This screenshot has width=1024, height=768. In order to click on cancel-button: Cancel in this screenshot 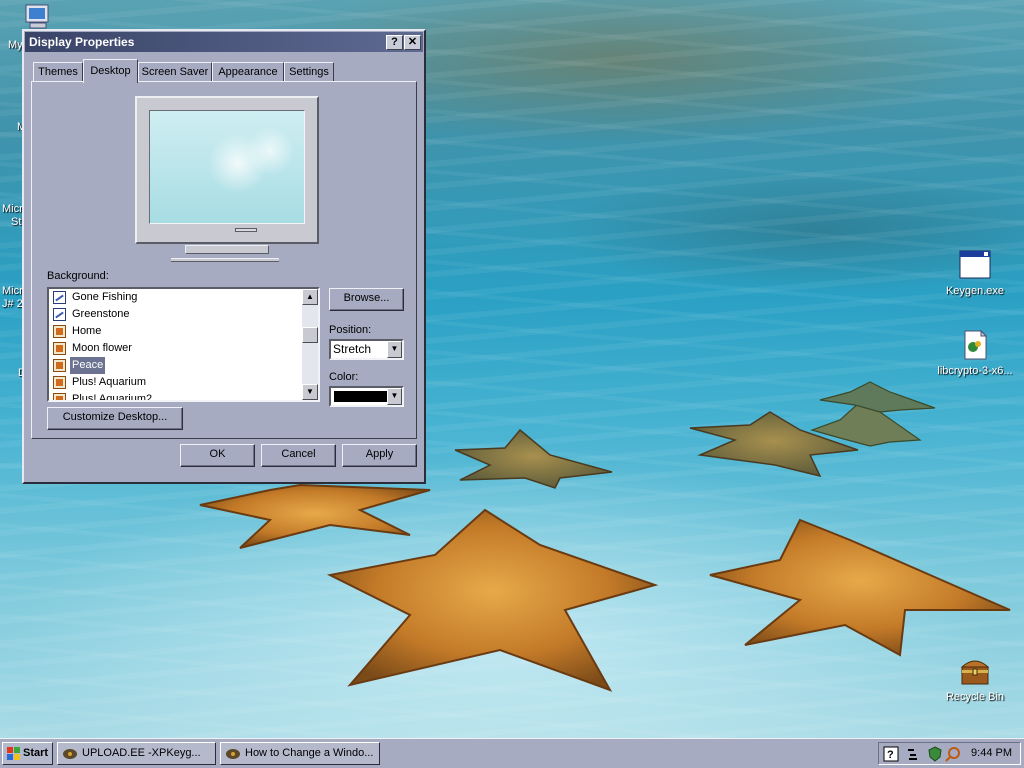, I will do `click(298, 455)`.